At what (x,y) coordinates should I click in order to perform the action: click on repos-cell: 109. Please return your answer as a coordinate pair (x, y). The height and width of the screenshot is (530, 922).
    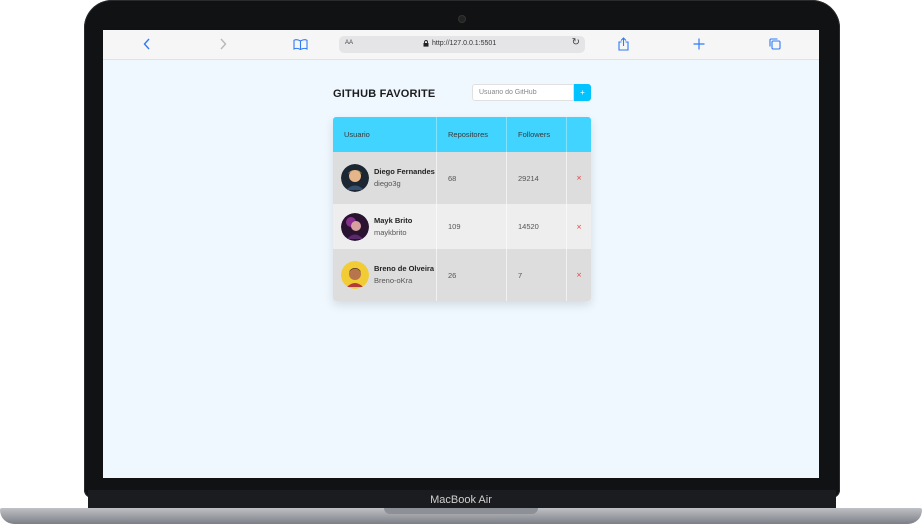
    Looking at the image, I should click on (472, 226).